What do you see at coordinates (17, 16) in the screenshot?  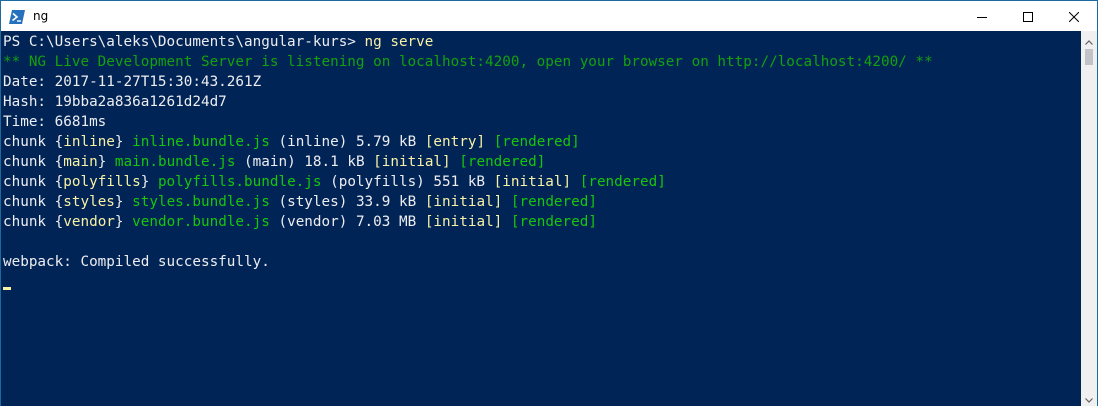 I see `powershell-icon` at bounding box center [17, 16].